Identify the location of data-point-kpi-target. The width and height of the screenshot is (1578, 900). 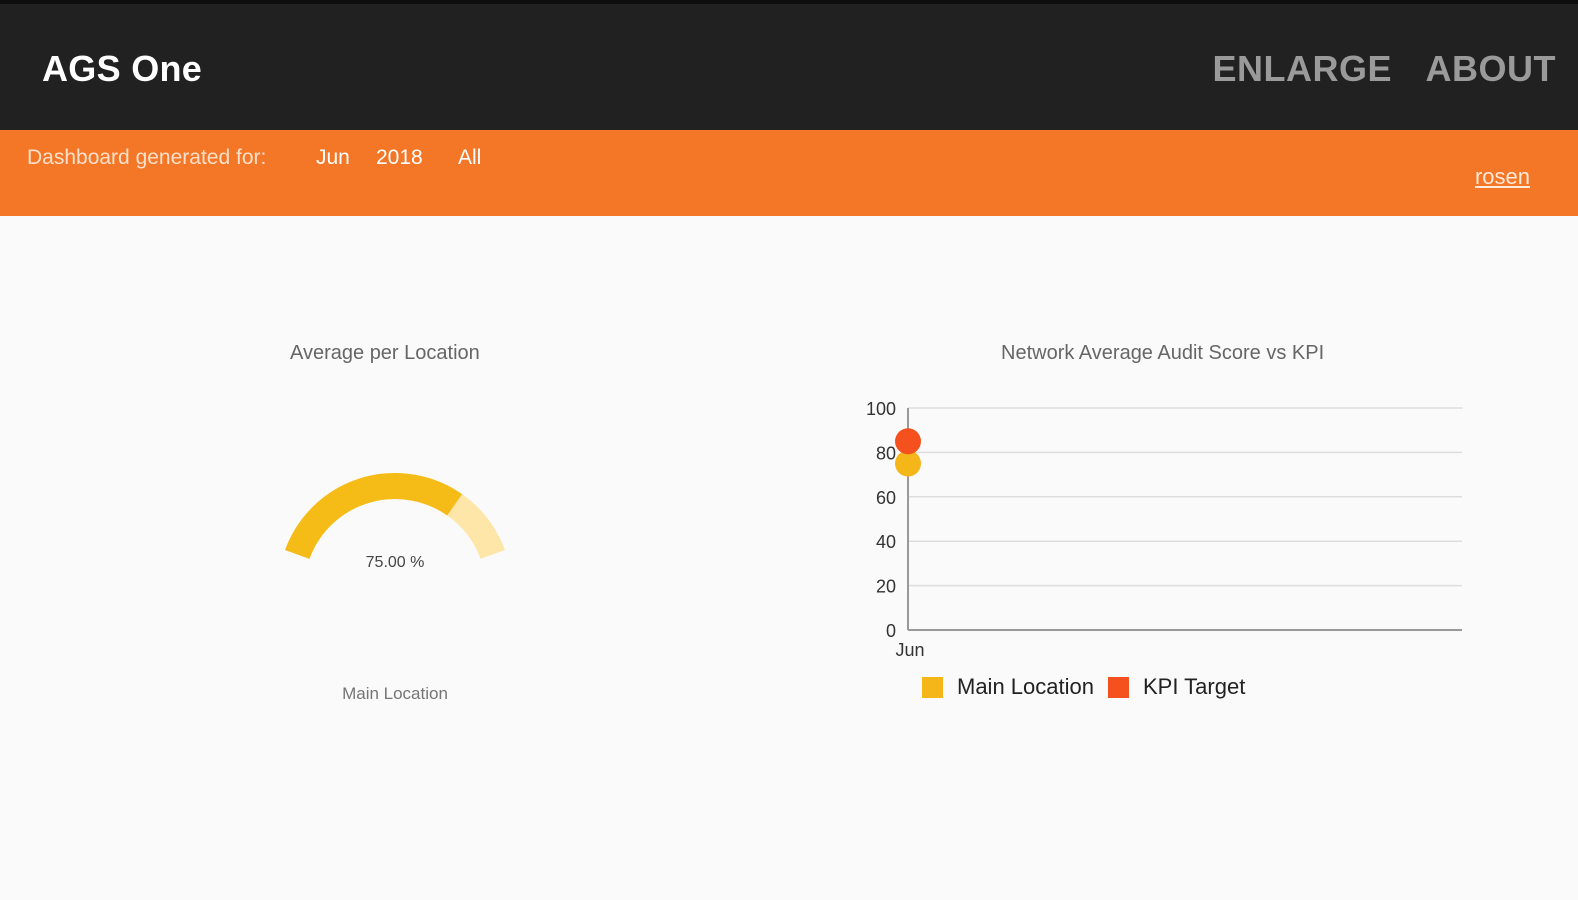
(908, 441).